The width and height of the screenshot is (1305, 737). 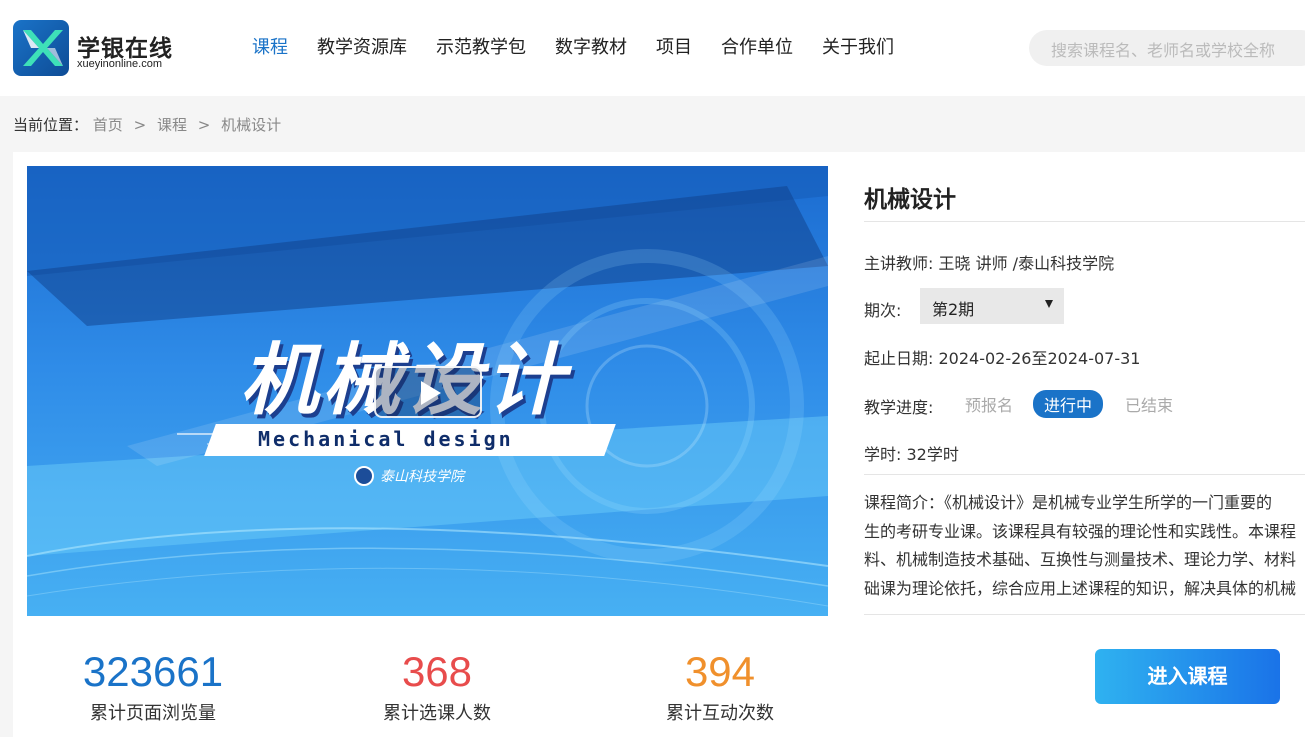 I want to click on cover-subtitle: Mechanical design, so click(x=386, y=439).